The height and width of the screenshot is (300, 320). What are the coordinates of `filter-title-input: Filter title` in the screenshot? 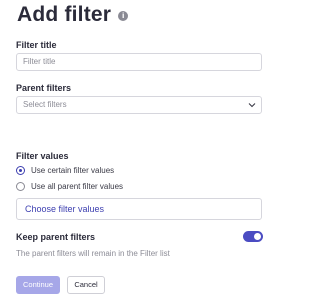 It's located at (139, 62).